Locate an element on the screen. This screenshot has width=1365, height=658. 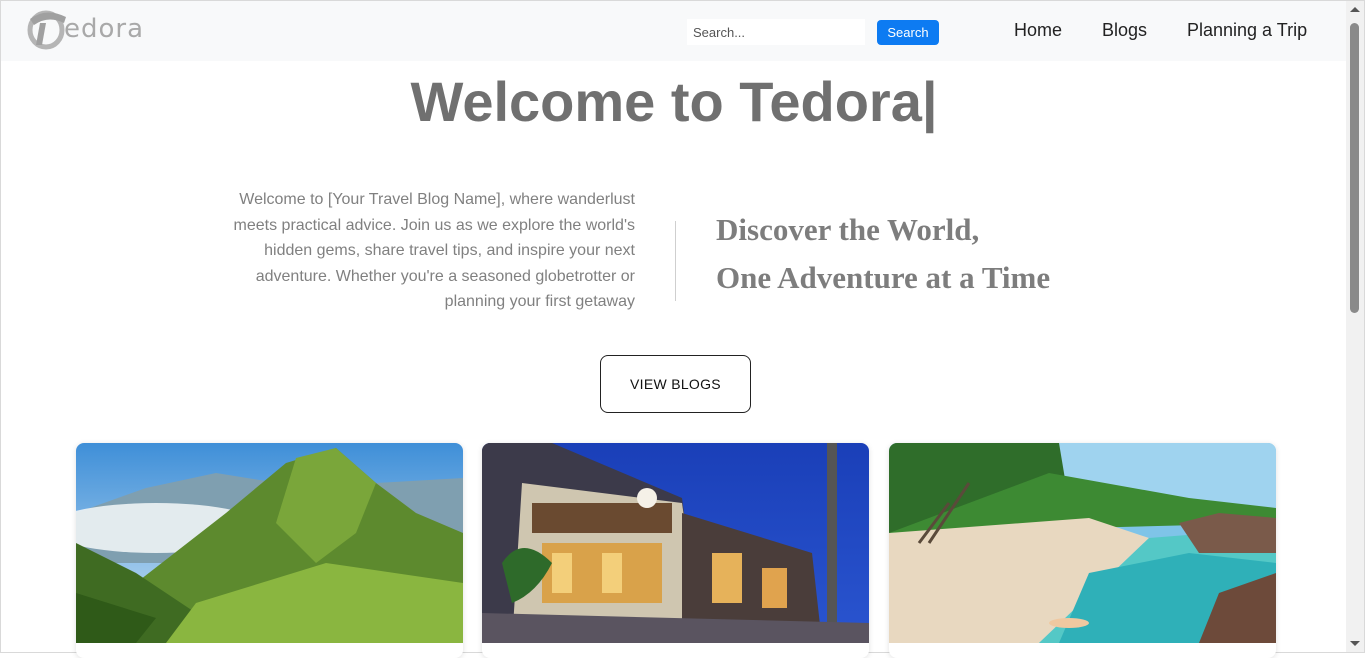
scroll-up-arrow-icon is located at coordinates (1355, 9).